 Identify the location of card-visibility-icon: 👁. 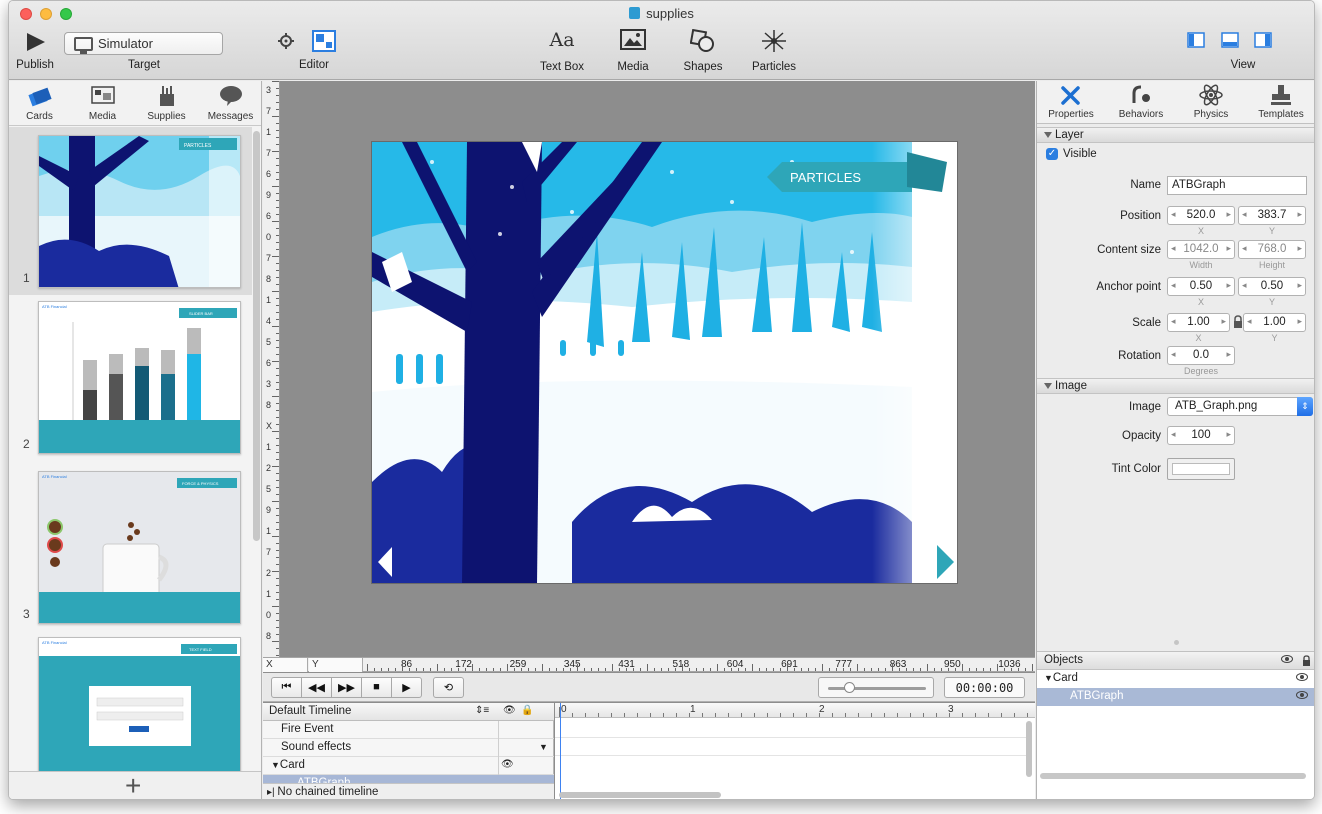
(507, 764).